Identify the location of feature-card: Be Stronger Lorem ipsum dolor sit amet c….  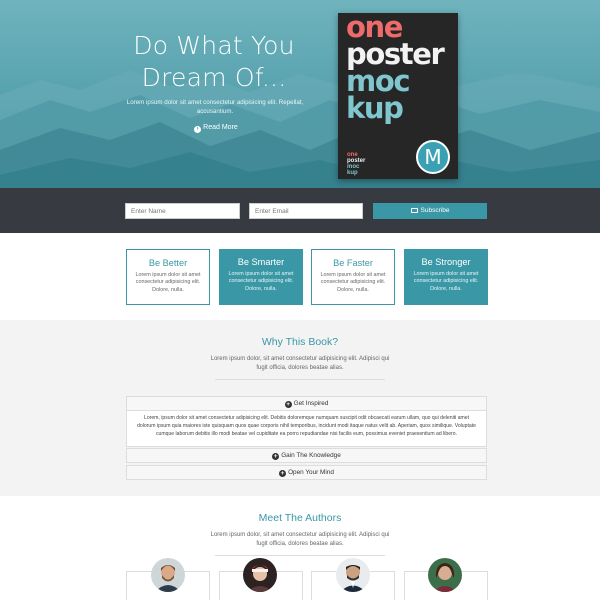
(446, 277).